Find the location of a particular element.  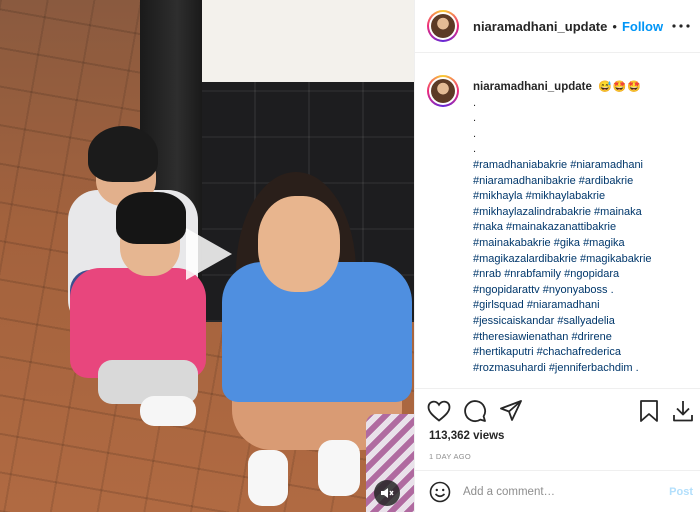

post-header: niaramadhani_update • Follow is located at coordinates (557, 26).